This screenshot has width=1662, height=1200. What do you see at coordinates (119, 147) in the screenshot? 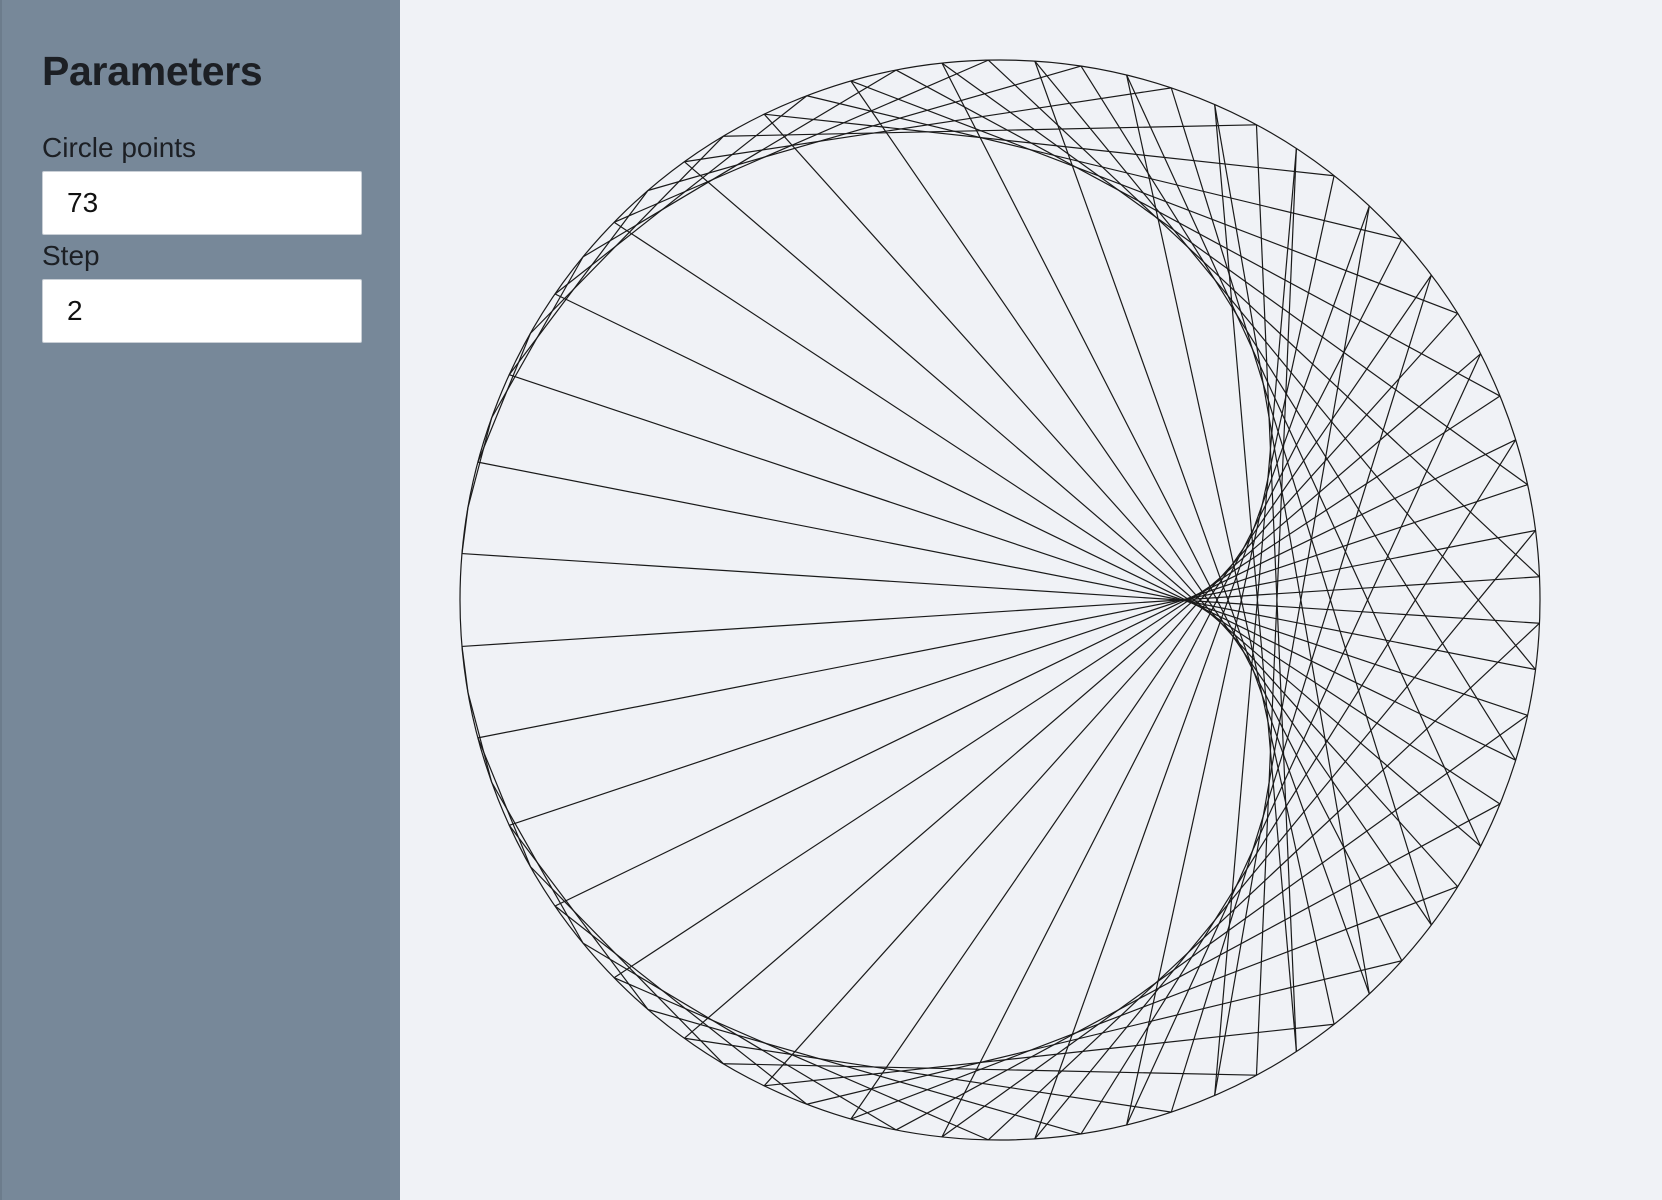
I see `circle-points-label: Circle points` at bounding box center [119, 147].